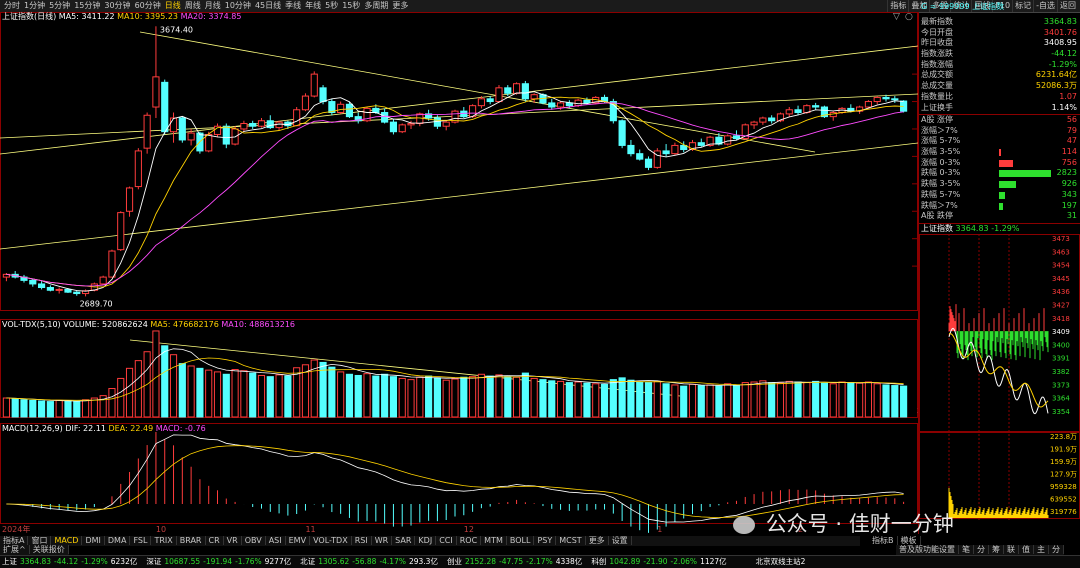 The image size is (1080, 568). Describe the element at coordinates (59, 6) in the screenshot. I see `period-tab: 5分钟` at that location.